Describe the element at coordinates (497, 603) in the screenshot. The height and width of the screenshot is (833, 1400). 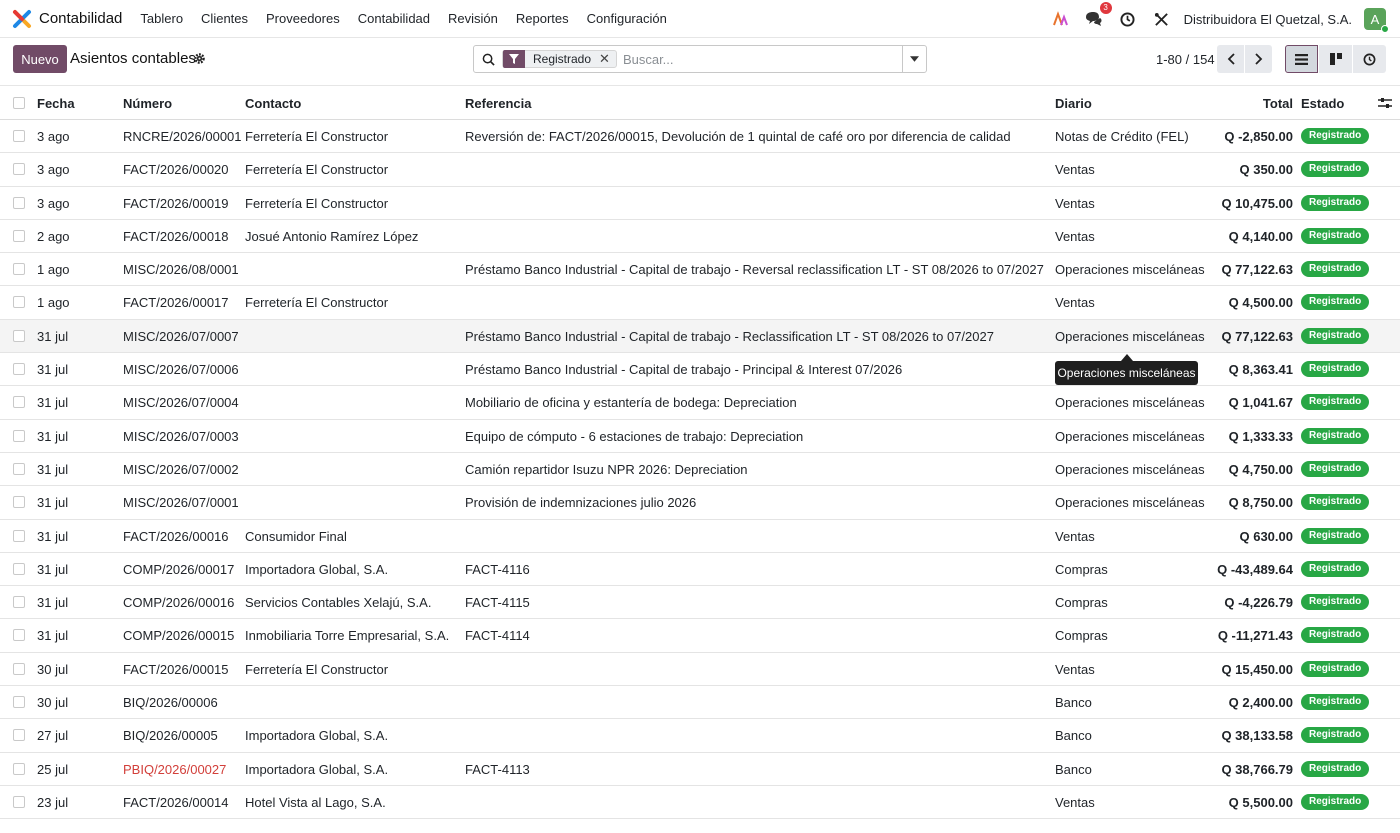
I see `cell-reference: FACT-4115` at that location.